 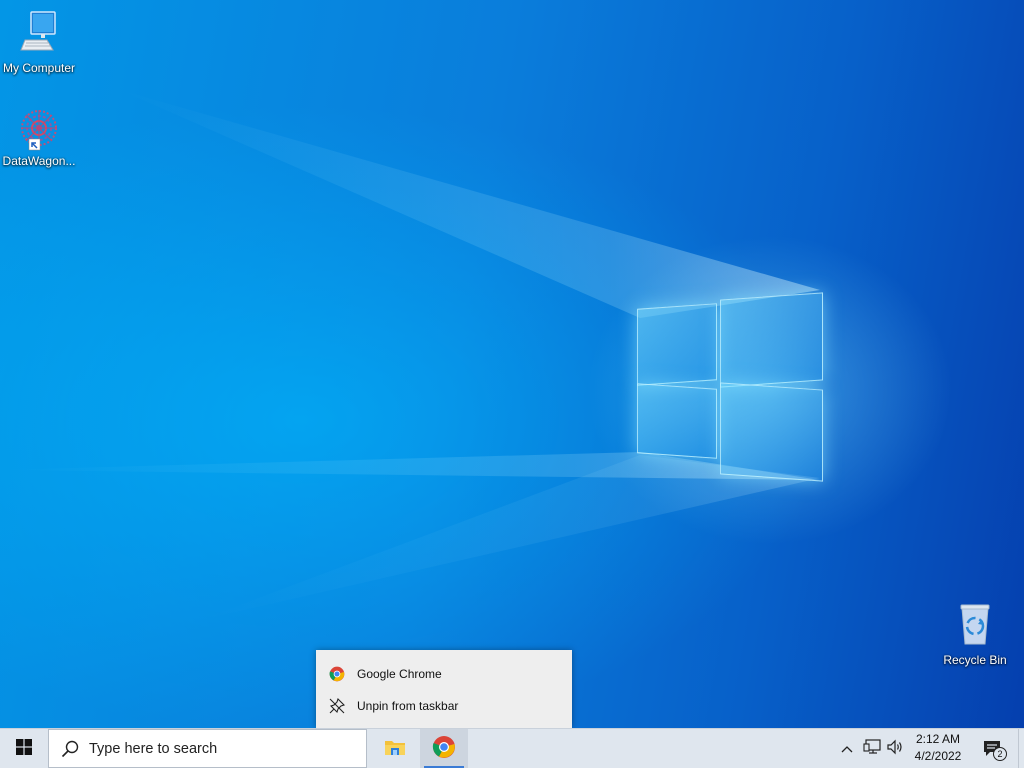 I want to click on datawagon-shortcut-icon, so click(x=39, y=129).